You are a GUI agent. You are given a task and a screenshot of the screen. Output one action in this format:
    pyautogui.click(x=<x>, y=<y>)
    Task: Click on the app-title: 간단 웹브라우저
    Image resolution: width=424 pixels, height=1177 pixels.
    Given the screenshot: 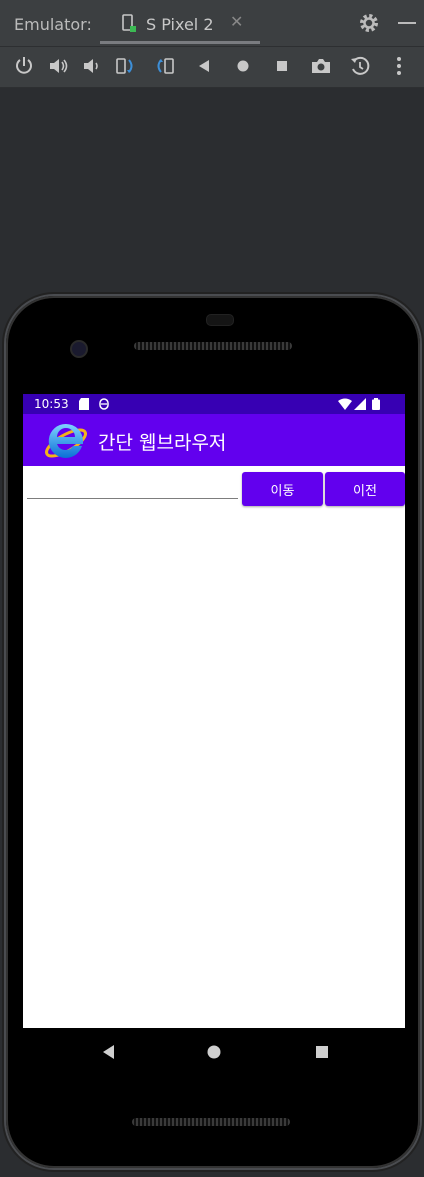 What is the action you would take?
    pyautogui.click(x=162, y=443)
    